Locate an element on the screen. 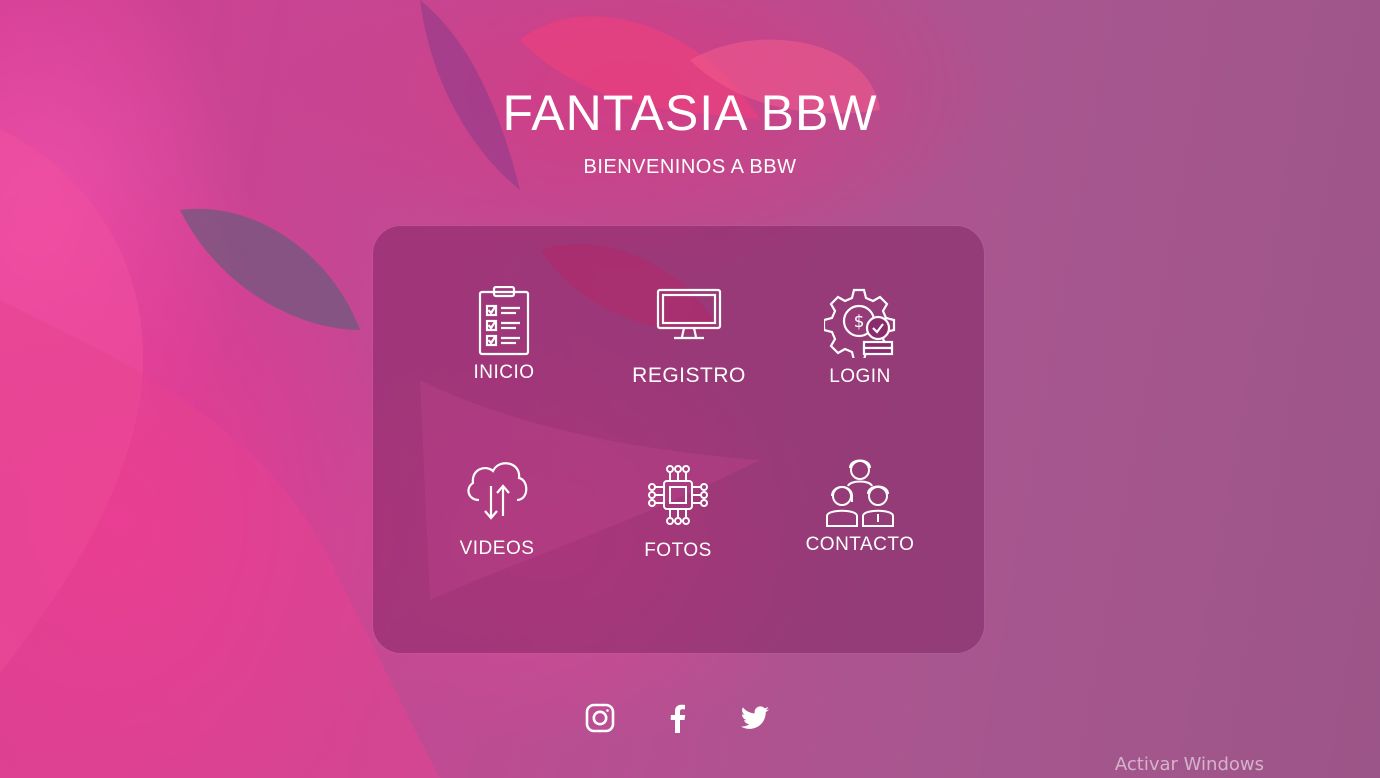  twitter-icon is located at coordinates (754, 717).